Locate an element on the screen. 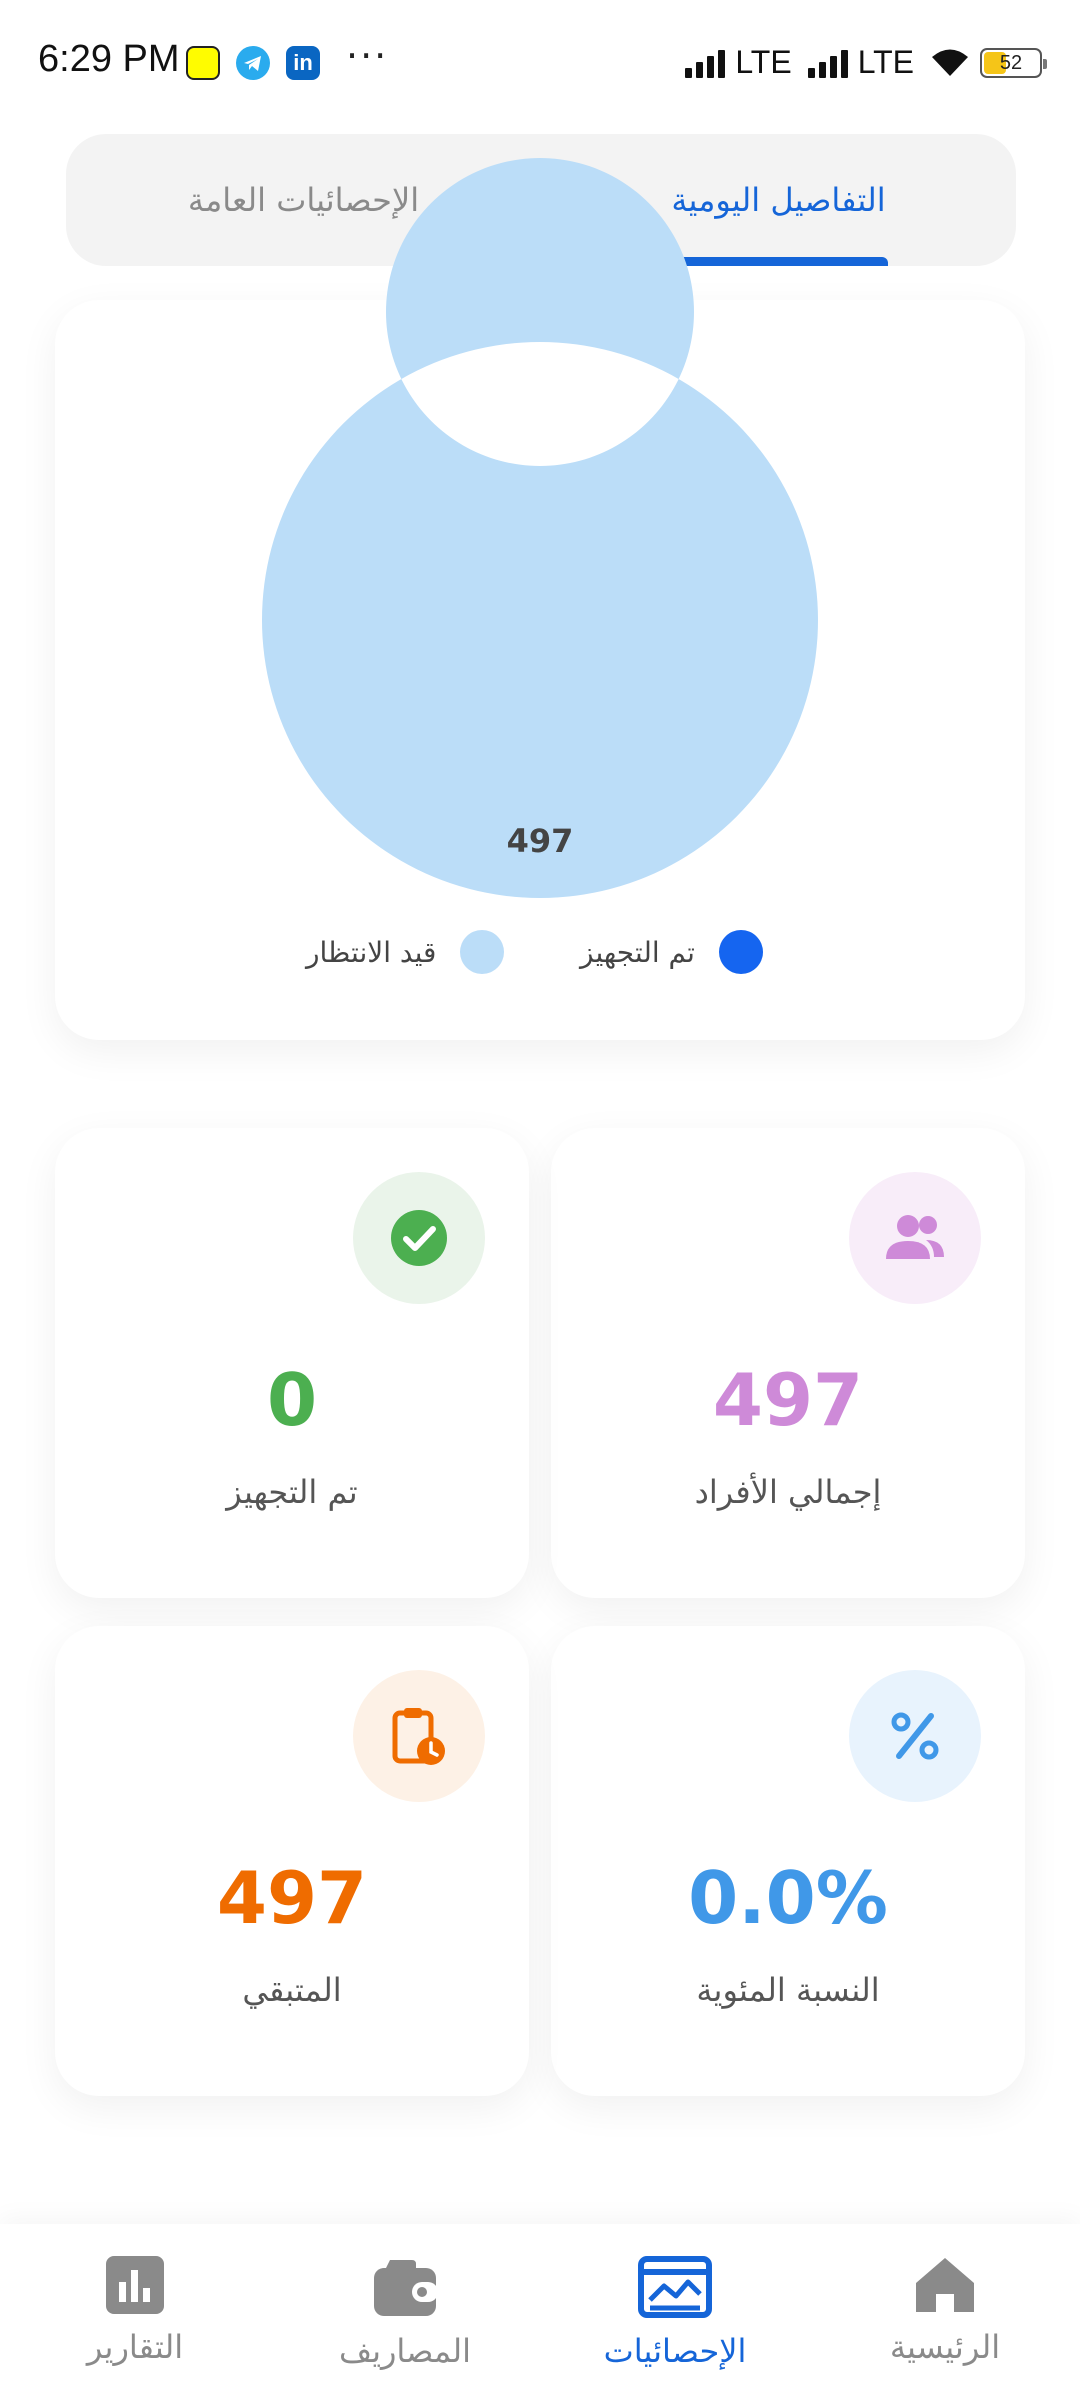  bottom-navigation: الرئيسية الإحصائيات المصاريف التقارير is located at coordinates (540, 2312).